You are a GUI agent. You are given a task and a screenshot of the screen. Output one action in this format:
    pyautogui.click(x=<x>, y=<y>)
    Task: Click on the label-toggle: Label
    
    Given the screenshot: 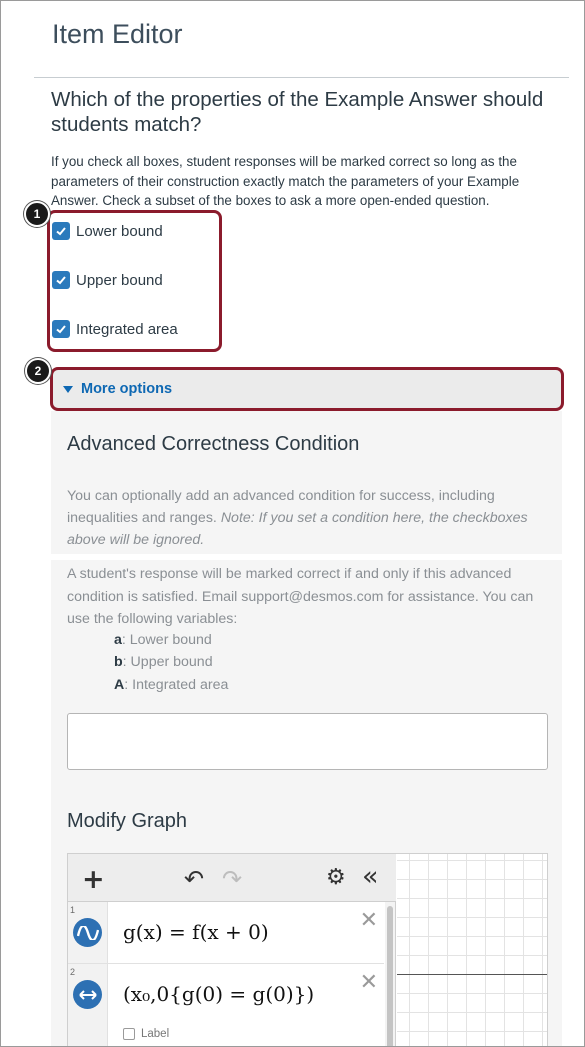 What is the action you would take?
    pyautogui.click(x=146, y=1034)
    